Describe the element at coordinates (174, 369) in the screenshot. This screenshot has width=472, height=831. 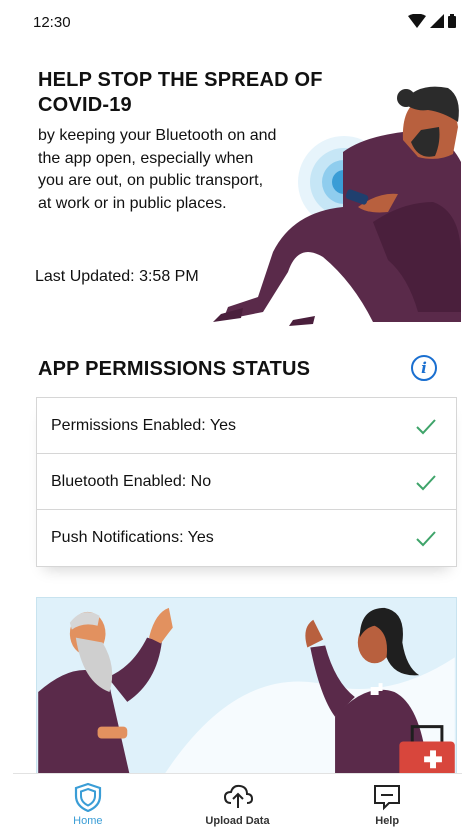
I see `permissions-title: APP PERMISSIONS STATUS` at that location.